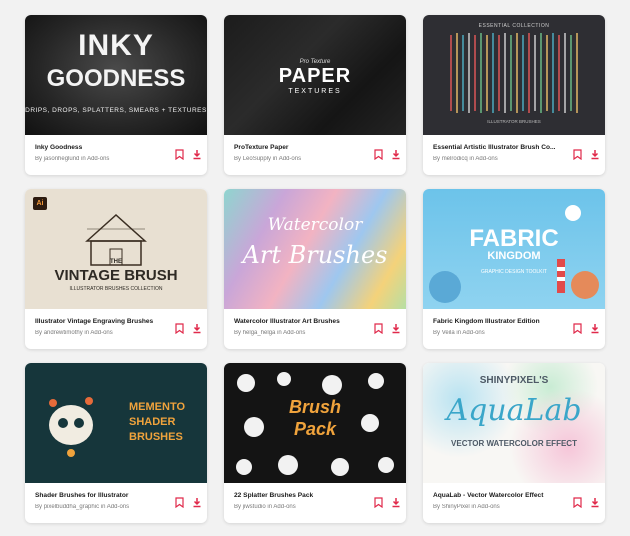  Describe the element at coordinates (315, 255) in the screenshot. I see `thumb-line2: Art Brushes` at that location.